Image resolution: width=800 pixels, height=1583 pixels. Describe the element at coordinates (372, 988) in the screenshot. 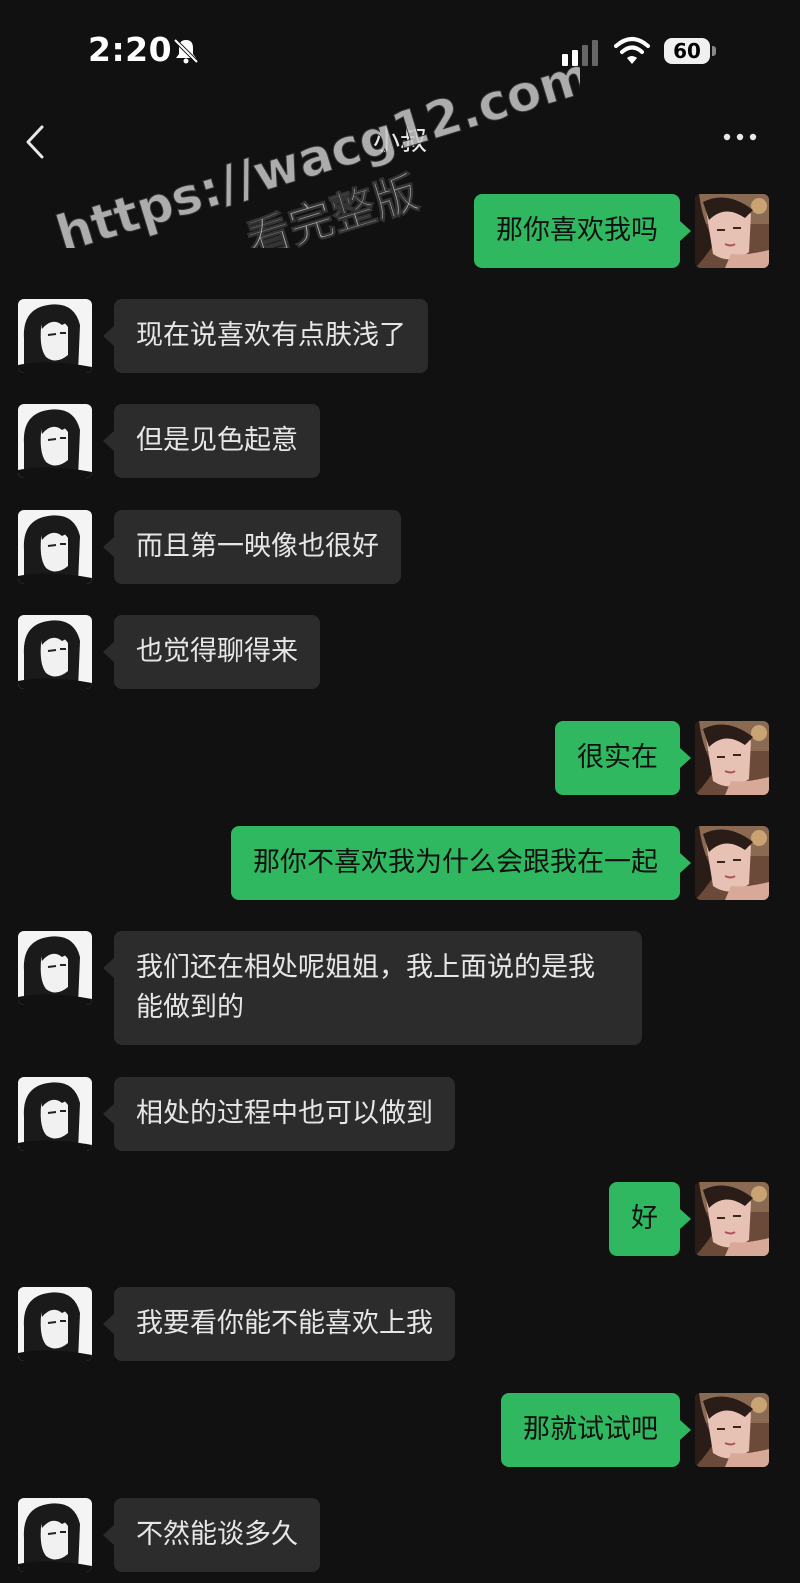

I see `message-bubble: 我们还在相处呢姐姐，我上面说的是我能做到的` at that location.